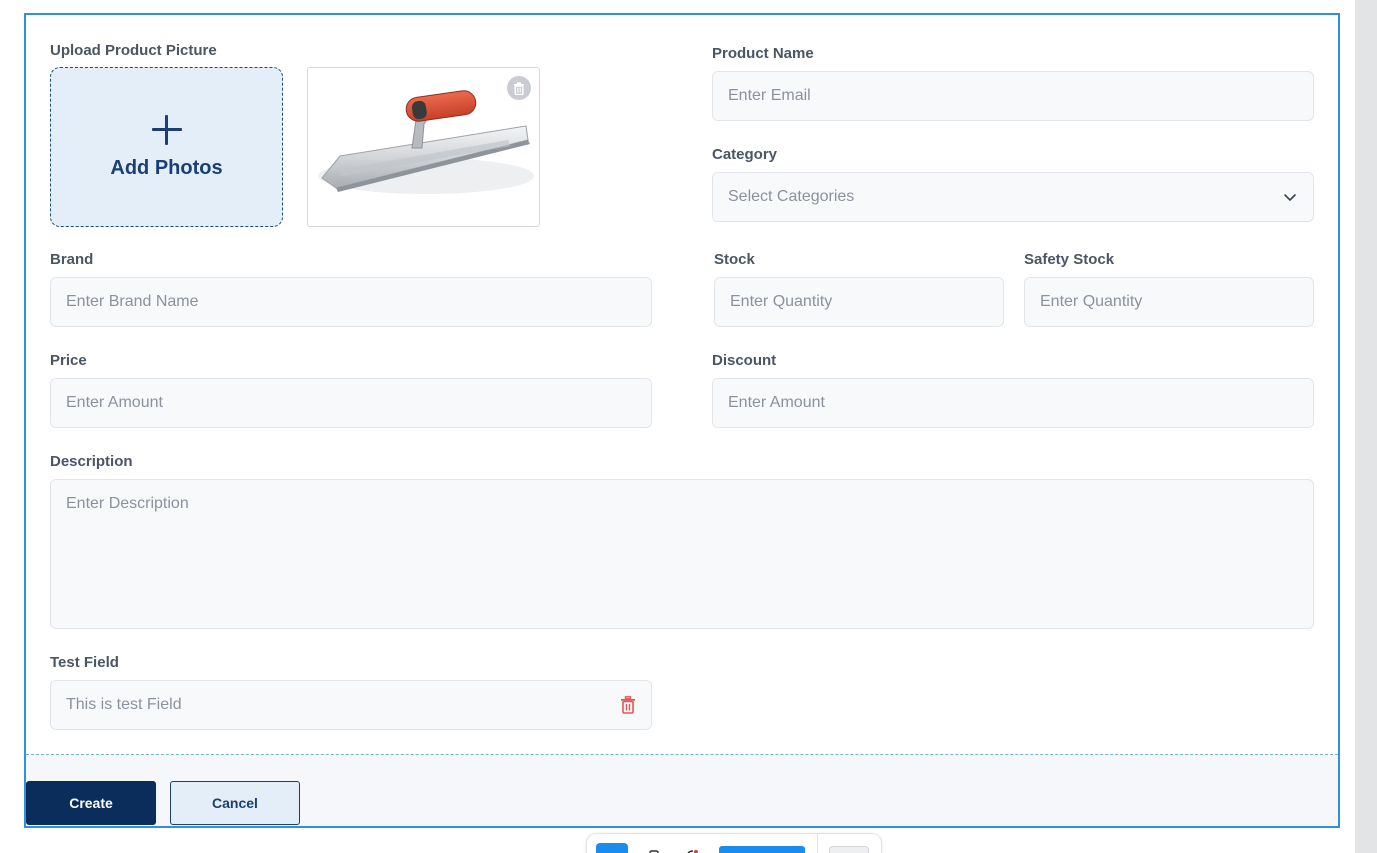 This screenshot has width=1377, height=853. I want to click on category-label: Category, so click(745, 154).